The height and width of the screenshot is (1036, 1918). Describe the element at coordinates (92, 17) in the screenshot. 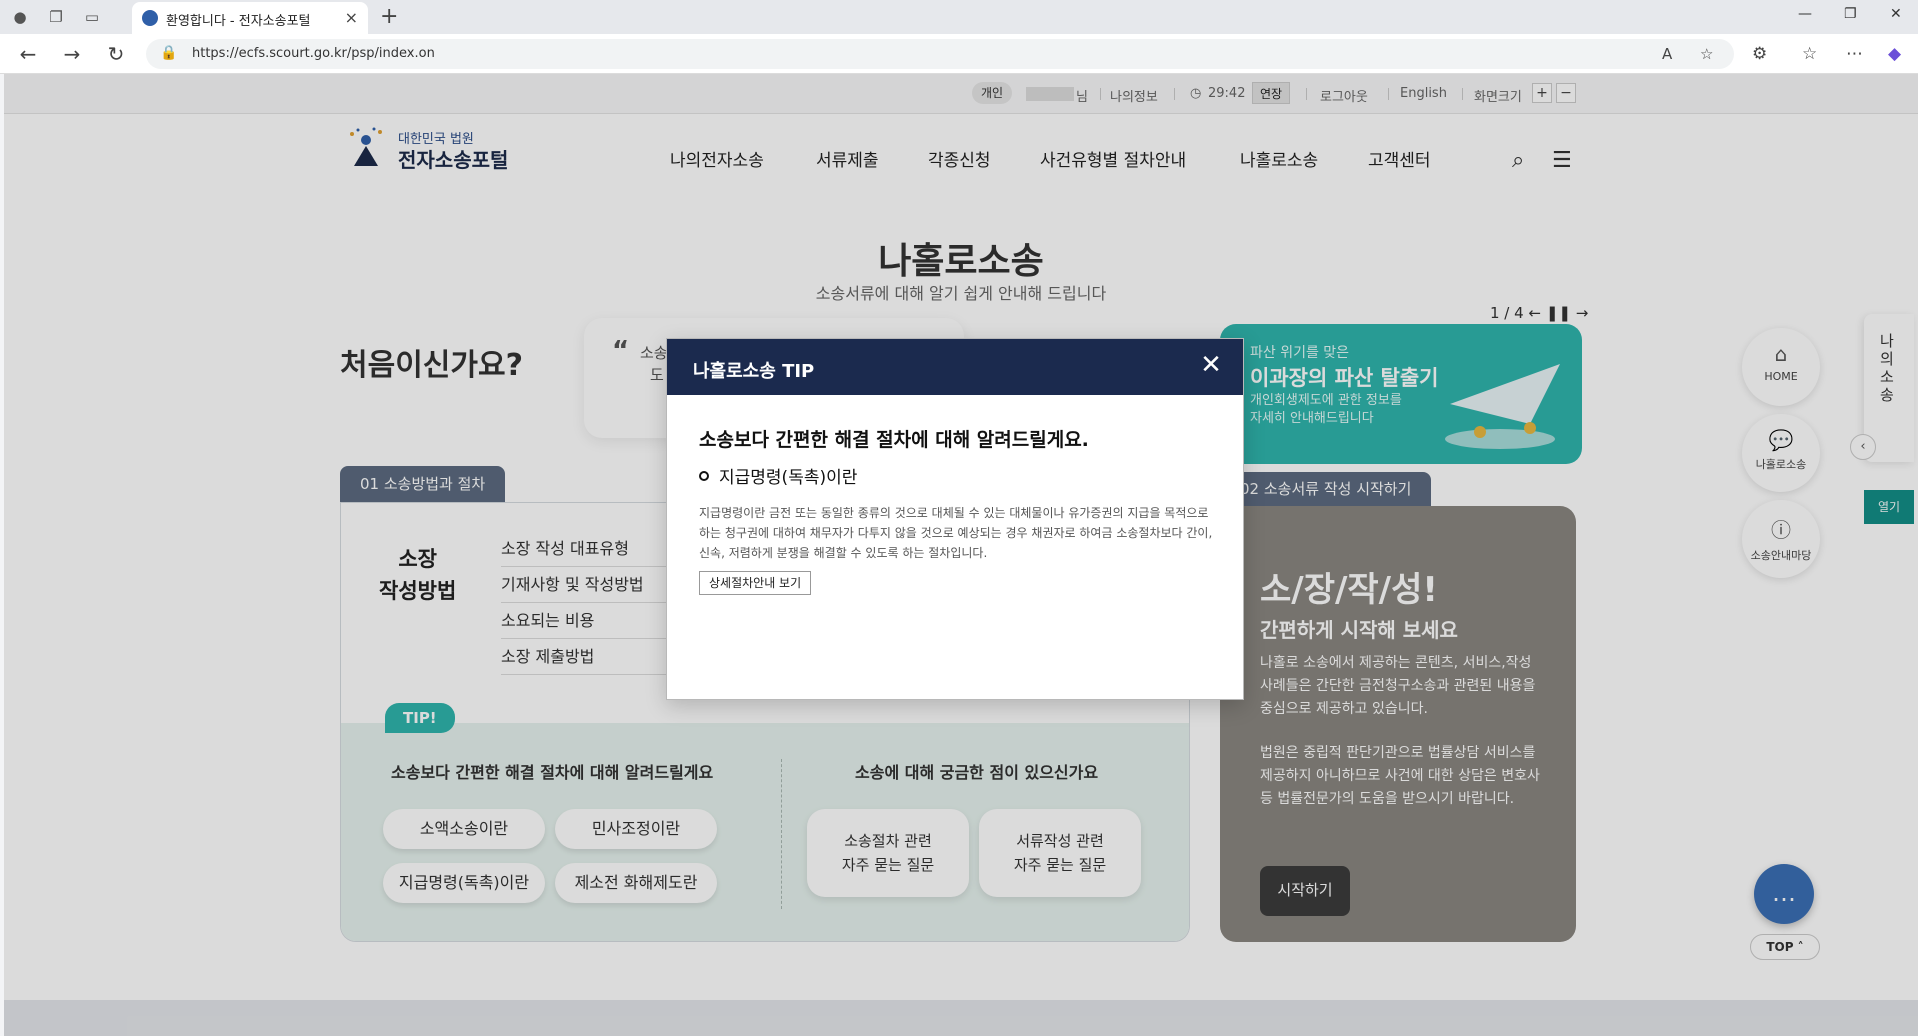

I see `tab-actions-icon: ▭` at that location.